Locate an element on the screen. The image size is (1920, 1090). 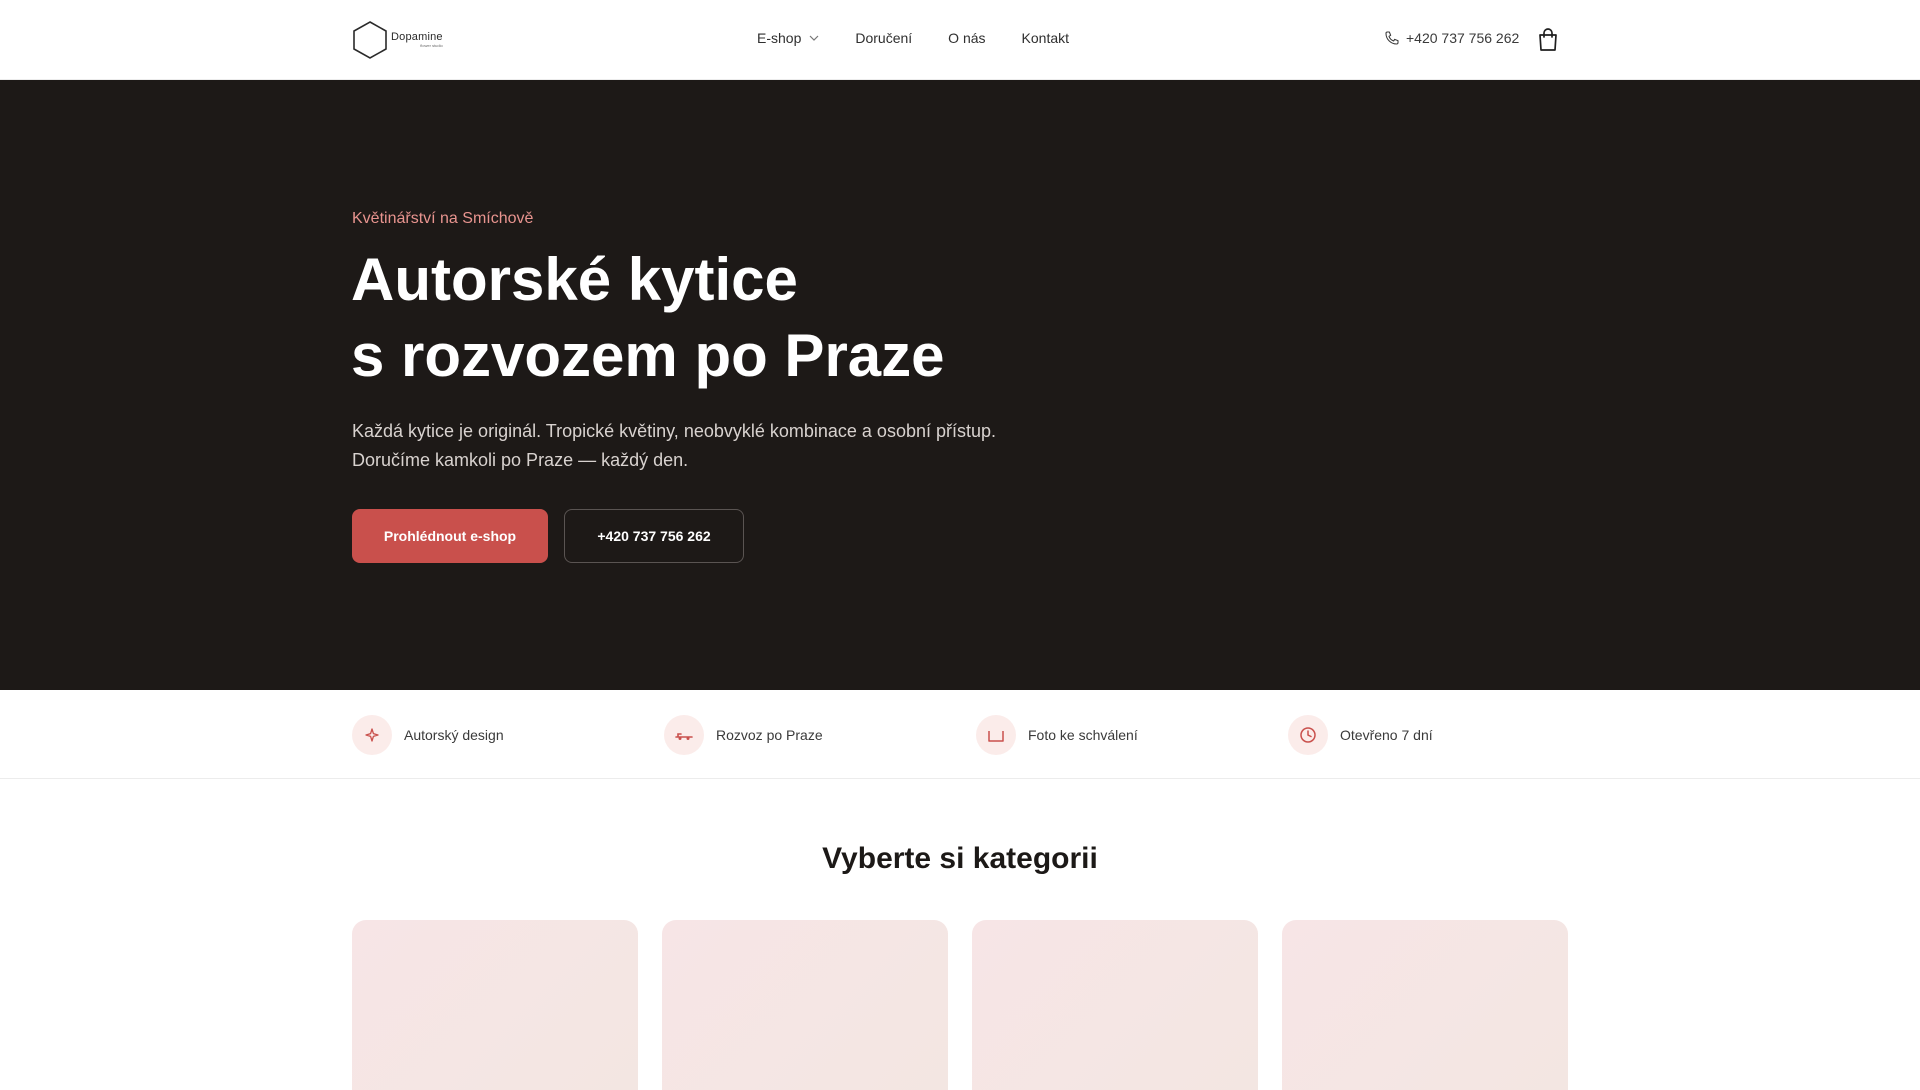
nav-item-doruceni: Doručení is located at coordinates (883, 38).